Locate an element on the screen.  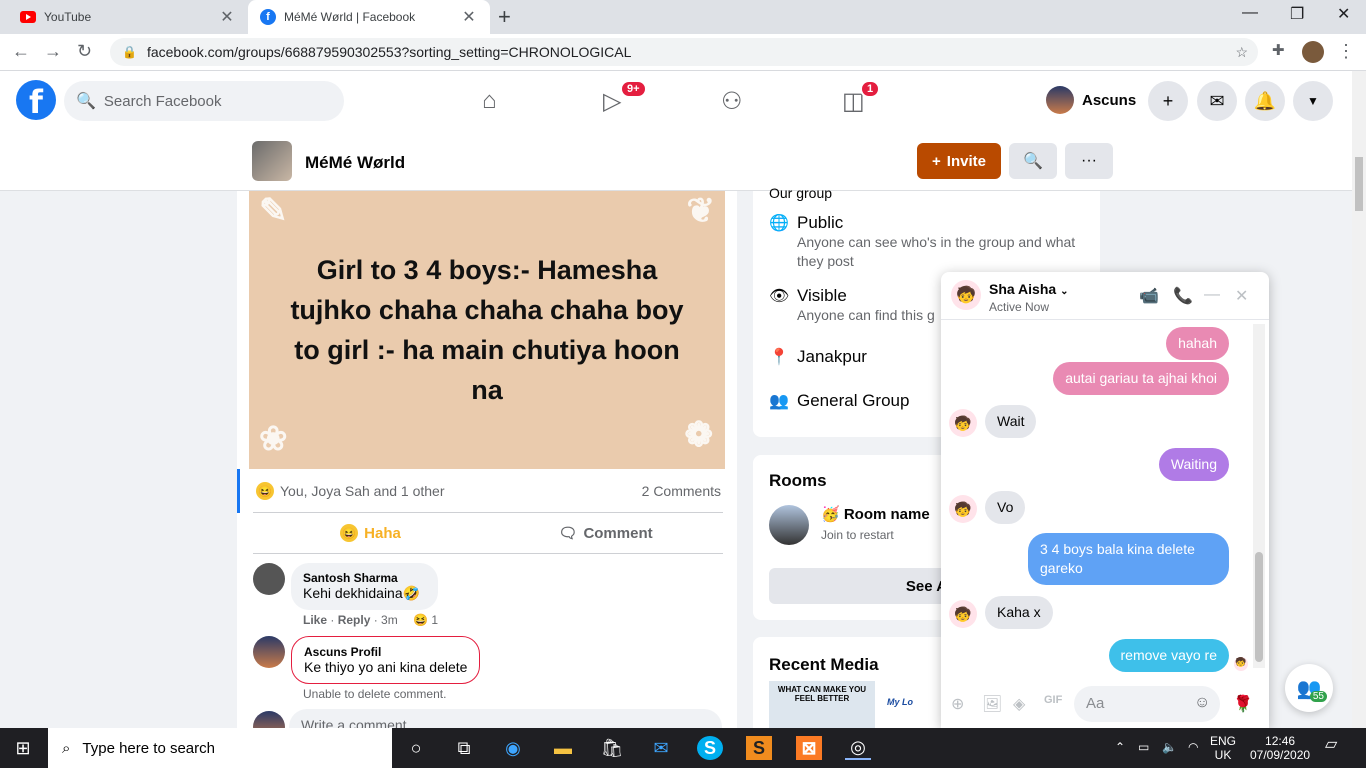
haha-button: 😆 Haha is located at coordinates (370, 533).